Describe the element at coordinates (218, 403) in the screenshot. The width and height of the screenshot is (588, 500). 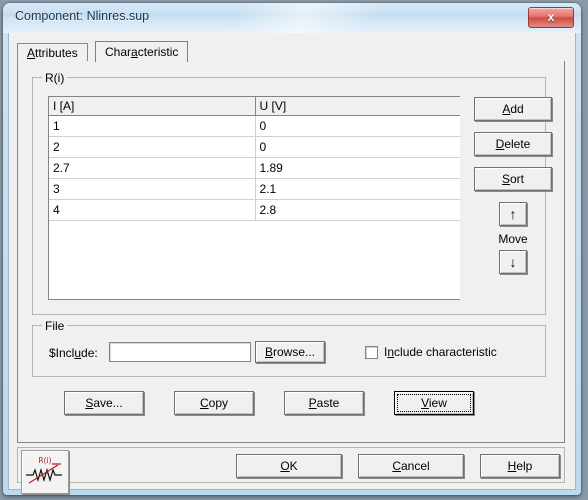
I see `copy-button-label: opy` at that location.